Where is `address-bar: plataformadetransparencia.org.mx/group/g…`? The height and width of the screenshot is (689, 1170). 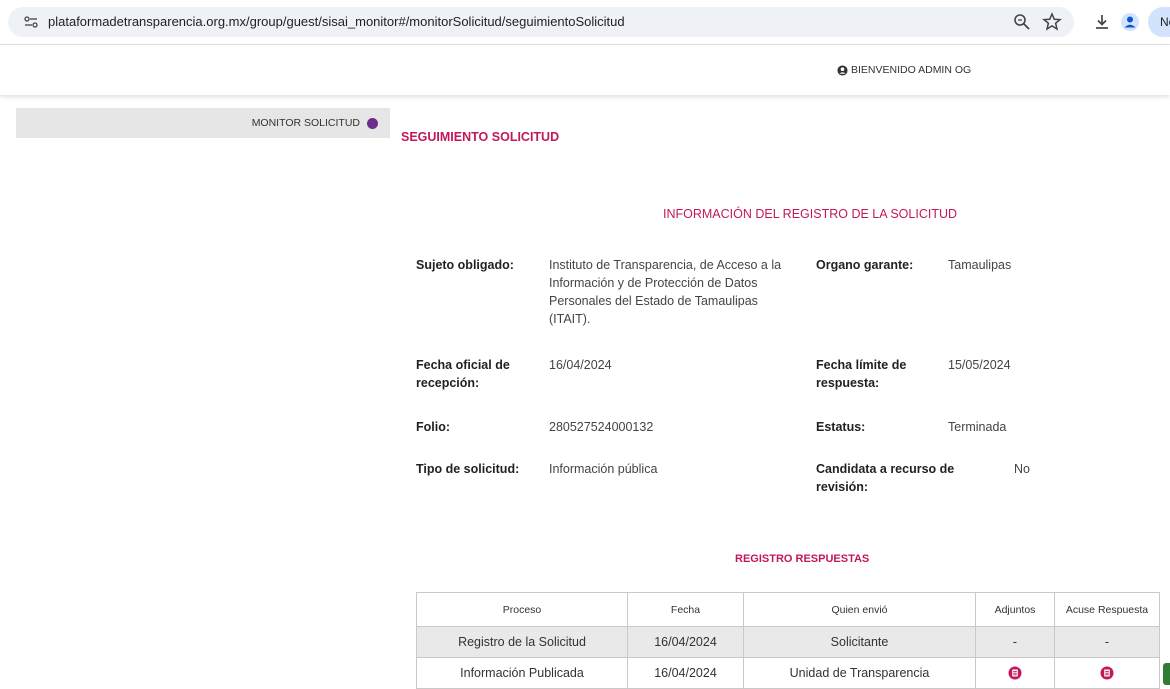 address-bar: plataformadetransparencia.org.mx/group/g… is located at coordinates (541, 22).